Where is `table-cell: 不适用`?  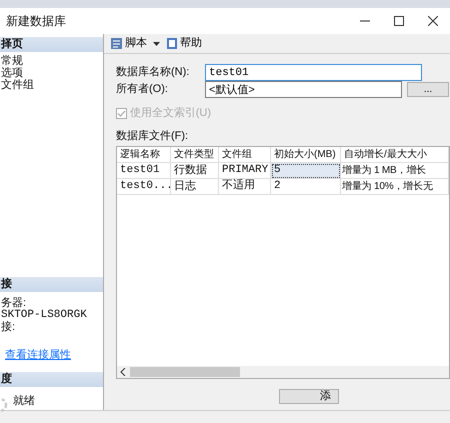 table-cell: 不适用 is located at coordinates (245, 187).